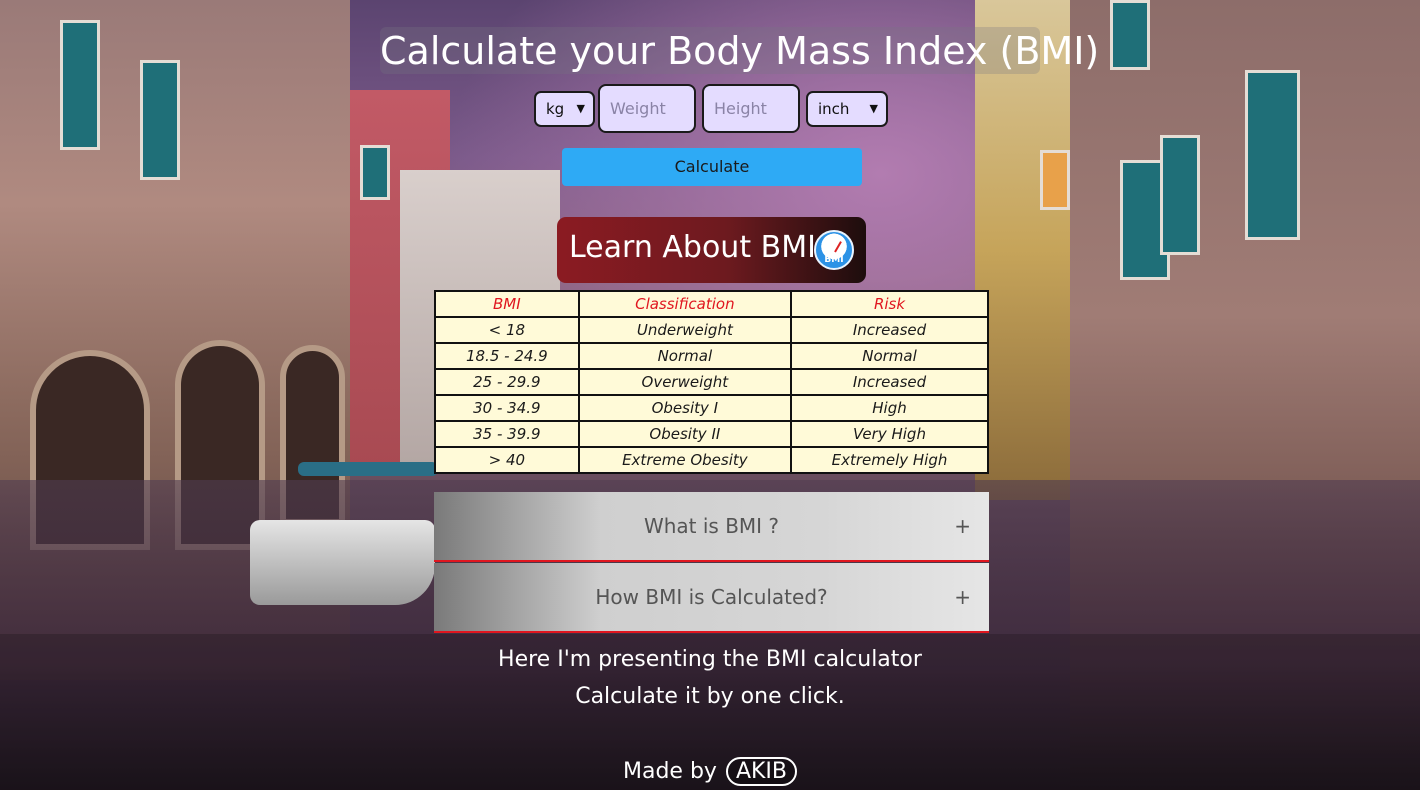 Image resolution: width=1420 pixels, height=790 pixels. I want to click on footer-line-2: Calculate it by one click., so click(710, 696).